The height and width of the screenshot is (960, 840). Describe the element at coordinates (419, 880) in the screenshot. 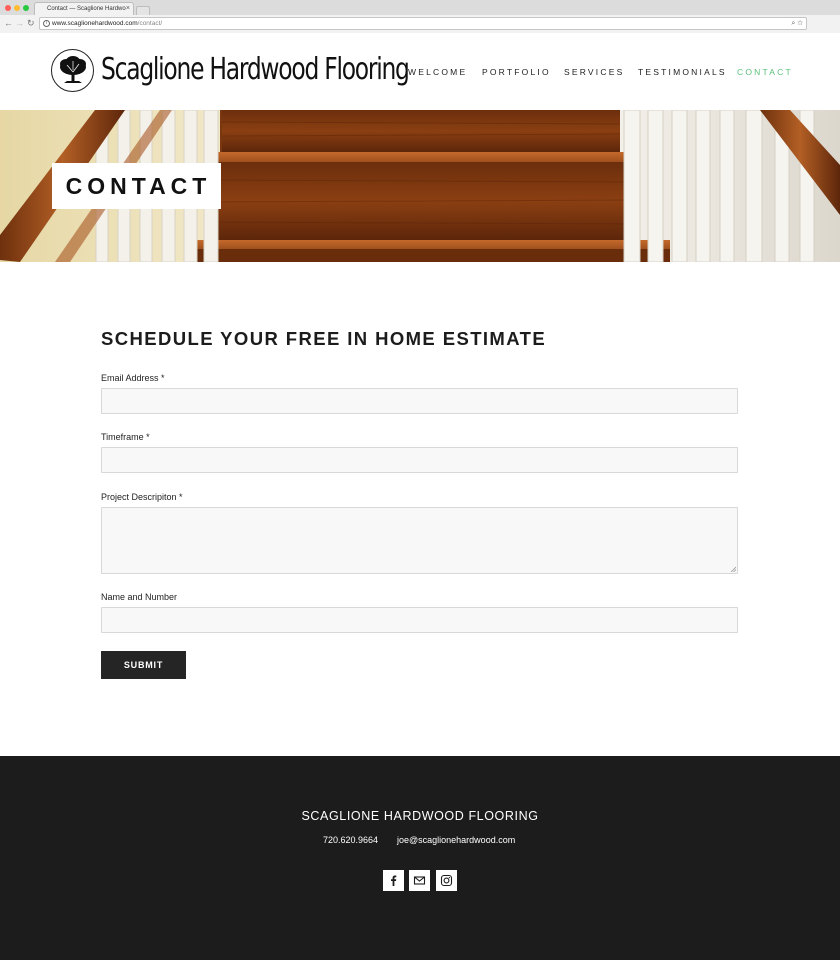

I see `email-icon` at that location.